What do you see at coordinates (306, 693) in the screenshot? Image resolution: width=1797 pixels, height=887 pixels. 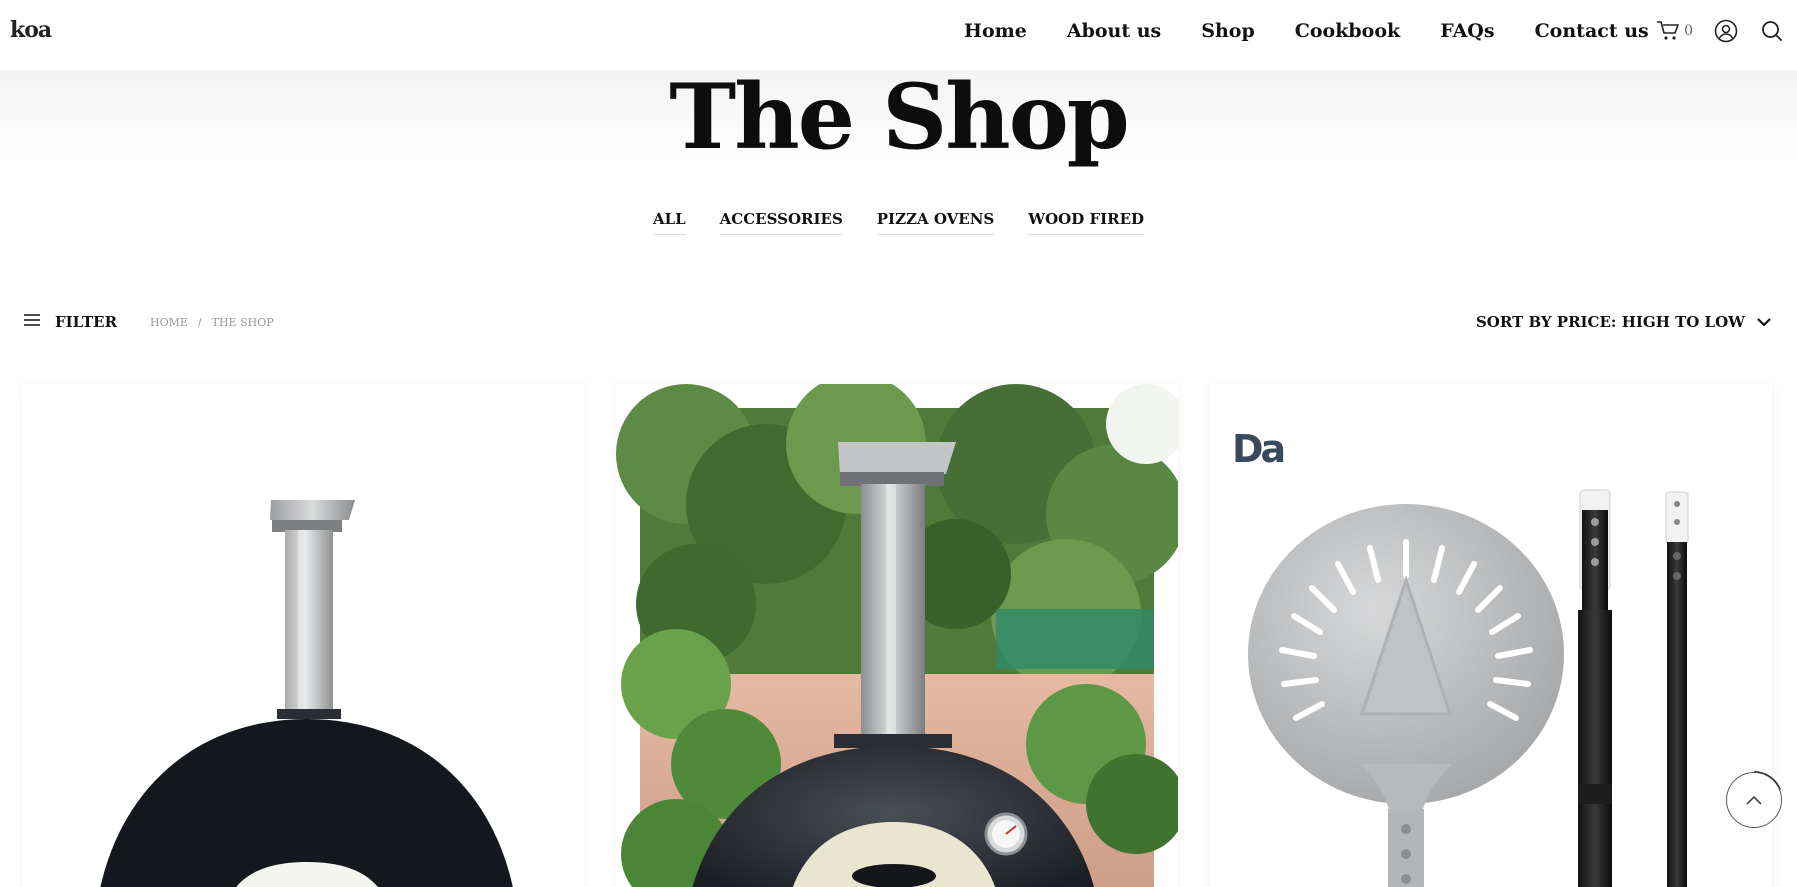 I see `product-image-pizza-oven` at bounding box center [306, 693].